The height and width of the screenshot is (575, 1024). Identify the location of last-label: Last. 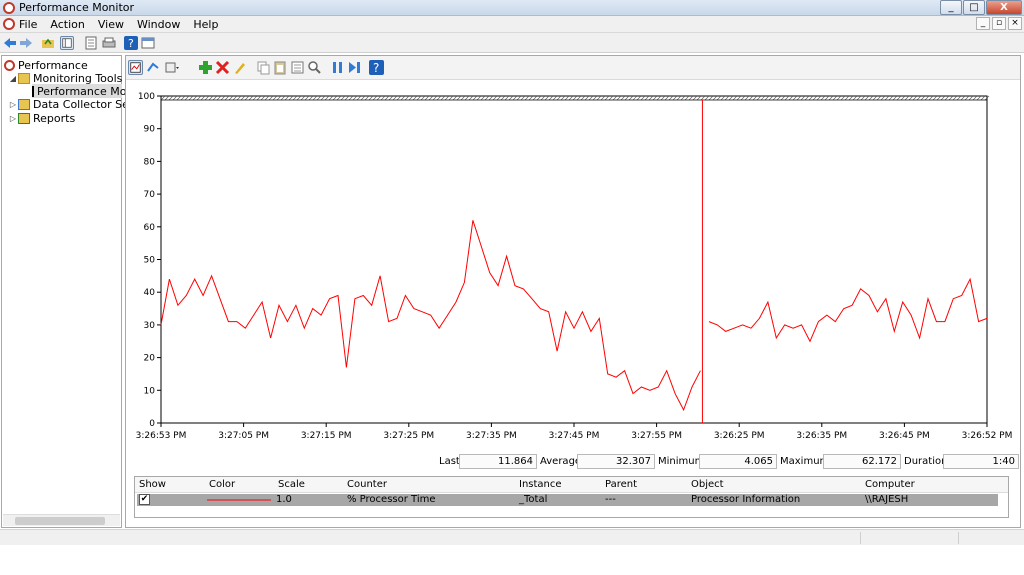
(449, 461).